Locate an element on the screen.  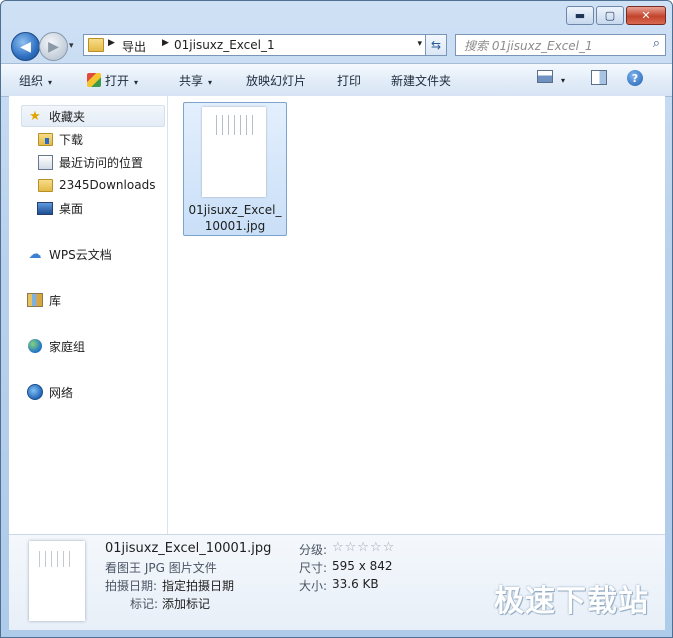
back-arrow-icon: ◀ is located at coordinates (25, 46).